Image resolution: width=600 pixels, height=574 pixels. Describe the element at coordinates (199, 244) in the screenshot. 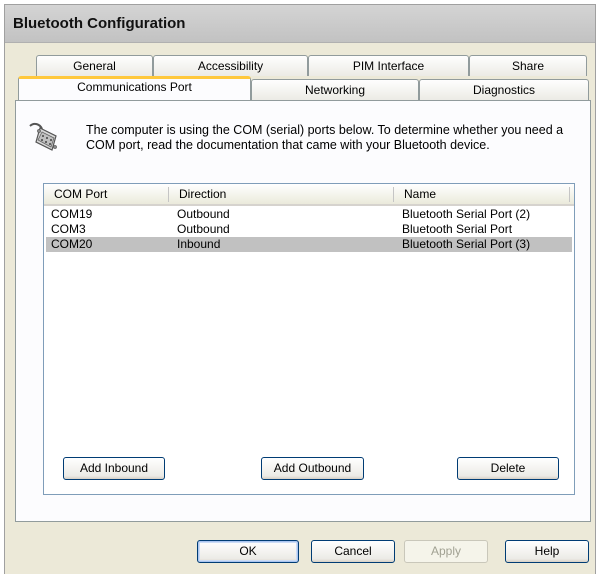

I see `direction-cell: Inbound` at that location.